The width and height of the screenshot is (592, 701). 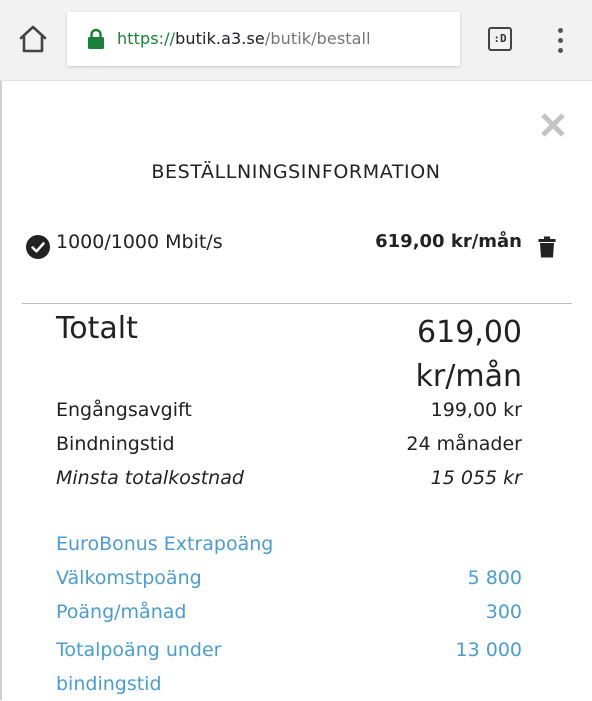 I want to click on total-amount: 619,00, so click(x=469, y=332).